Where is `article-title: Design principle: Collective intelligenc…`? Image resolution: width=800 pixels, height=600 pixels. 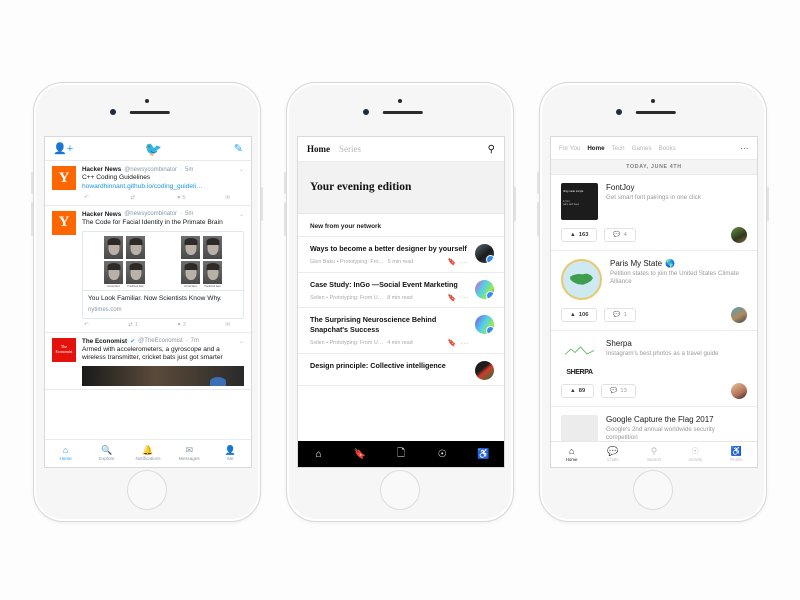
article-title: Design principle: Collective intelligenc… is located at coordinates (389, 366).